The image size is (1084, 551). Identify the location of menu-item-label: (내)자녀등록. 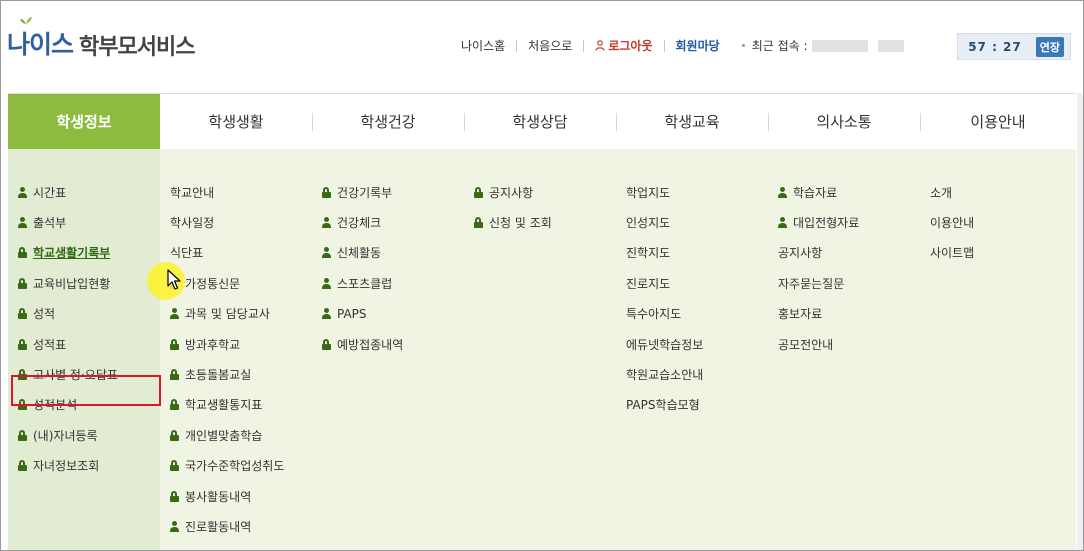
(65, 435).